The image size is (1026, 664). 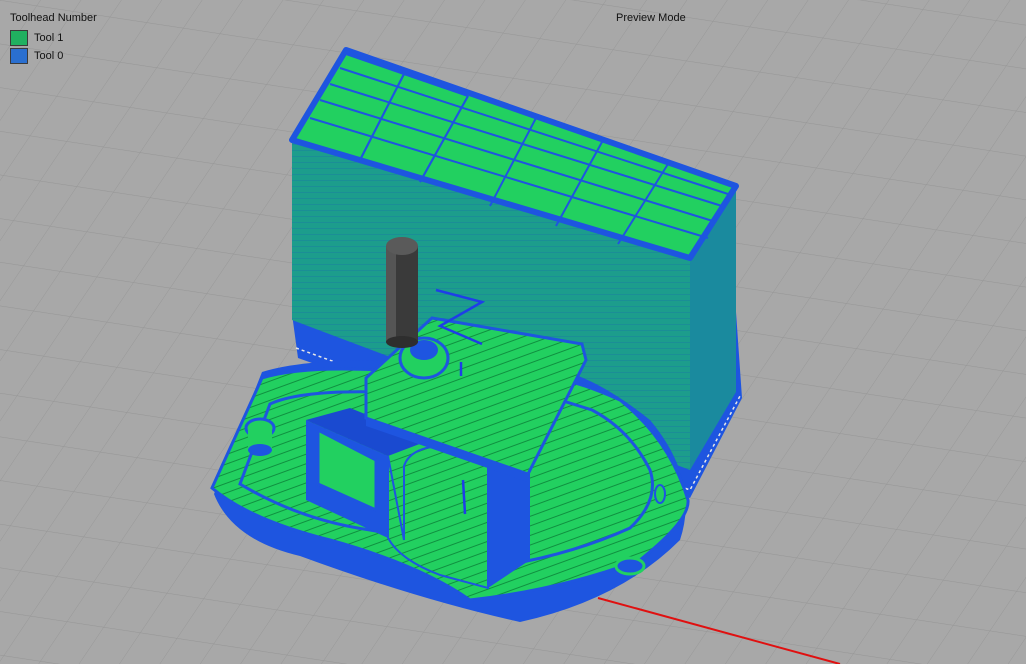 I want to click on legend-item-tool-1: Tool 1, so click(x=53, y=38).